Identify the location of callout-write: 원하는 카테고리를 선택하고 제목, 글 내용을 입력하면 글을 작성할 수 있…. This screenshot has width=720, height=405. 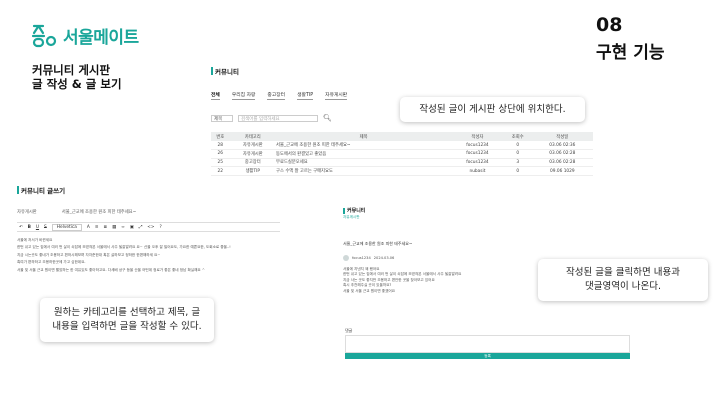
(127, 320).